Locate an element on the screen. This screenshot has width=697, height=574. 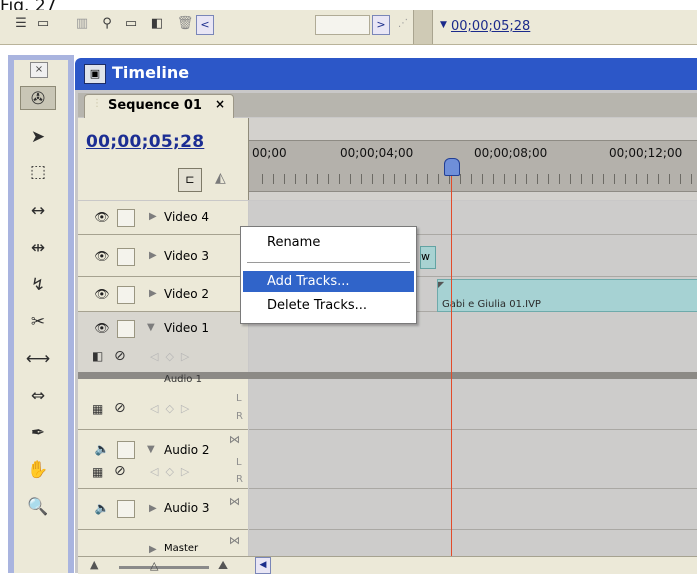
track-header-master is located at coordinates (163, 543).